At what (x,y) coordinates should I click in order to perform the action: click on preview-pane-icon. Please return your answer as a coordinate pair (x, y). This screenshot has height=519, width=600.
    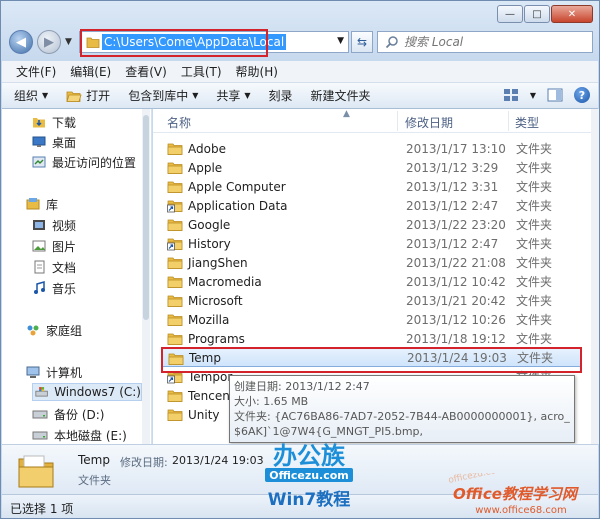
    Looking at the image, I should click on (555, 95).